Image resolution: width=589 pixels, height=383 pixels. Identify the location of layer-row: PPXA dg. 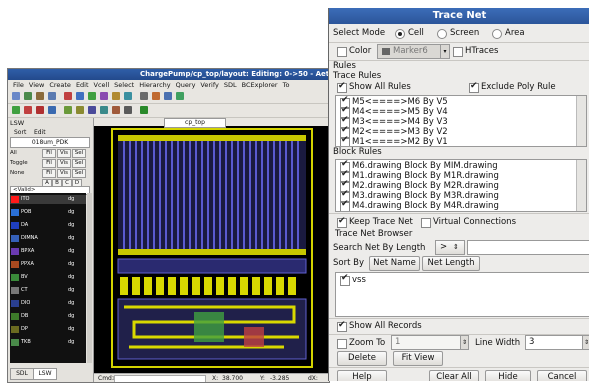
(48, 264).